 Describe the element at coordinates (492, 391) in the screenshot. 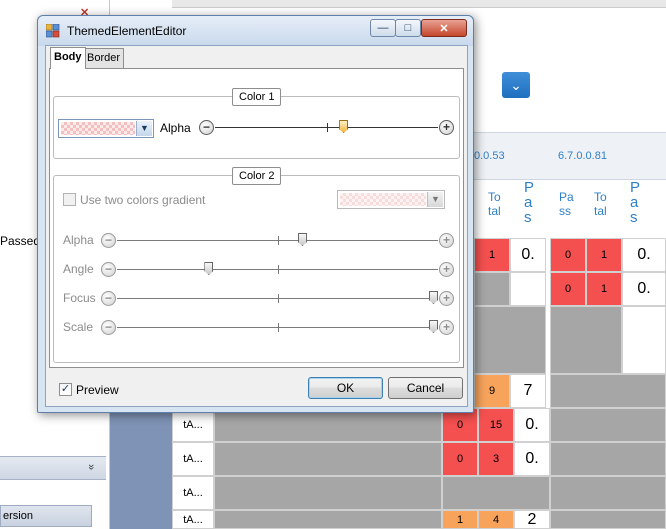

I see `grid-cell: 9` at that location.